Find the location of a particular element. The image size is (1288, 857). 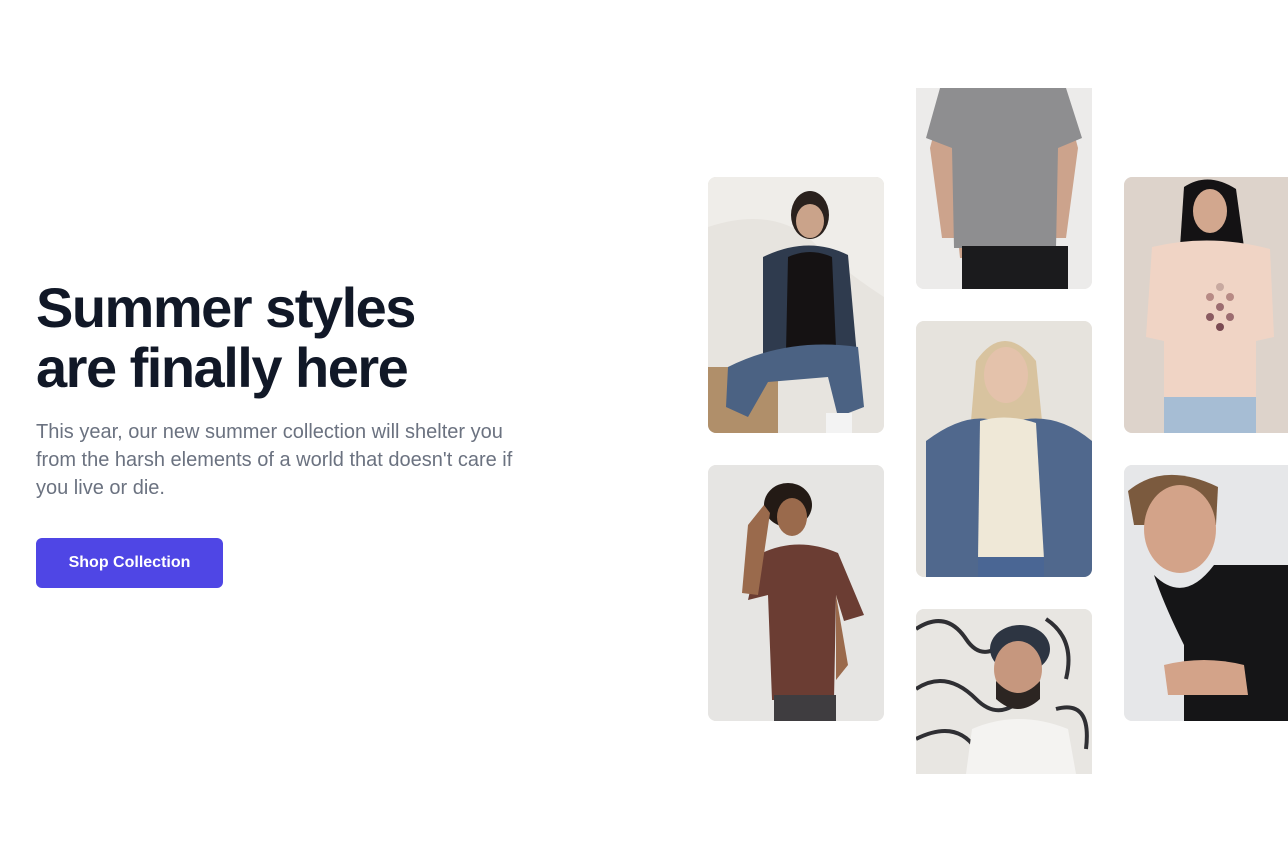

grey-tee-torso-photo is located at coordinates (1004, 188).